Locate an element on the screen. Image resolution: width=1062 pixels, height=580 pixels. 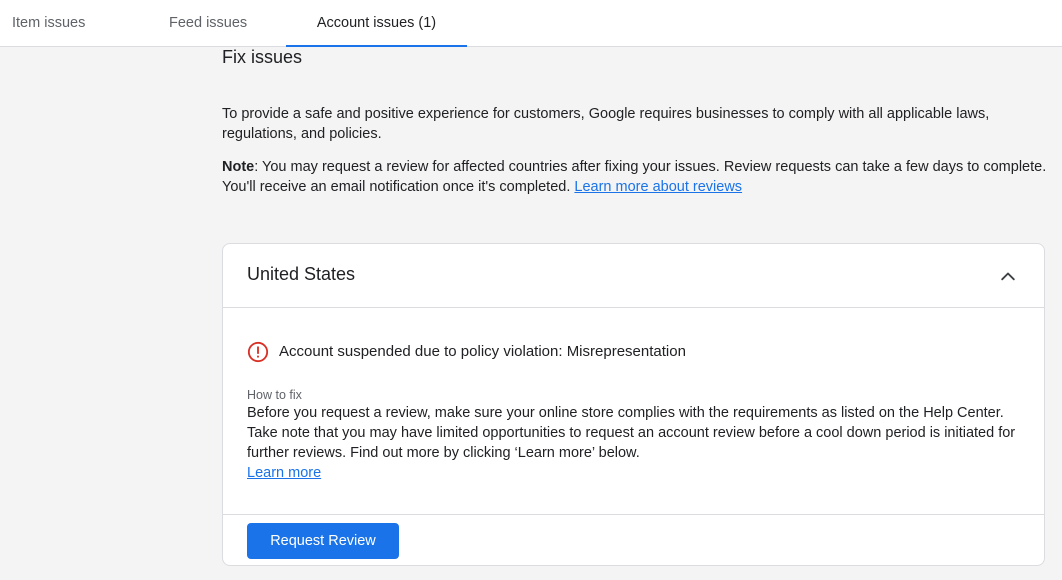
chevron-up-icon is located at coordinates (1008, 276).